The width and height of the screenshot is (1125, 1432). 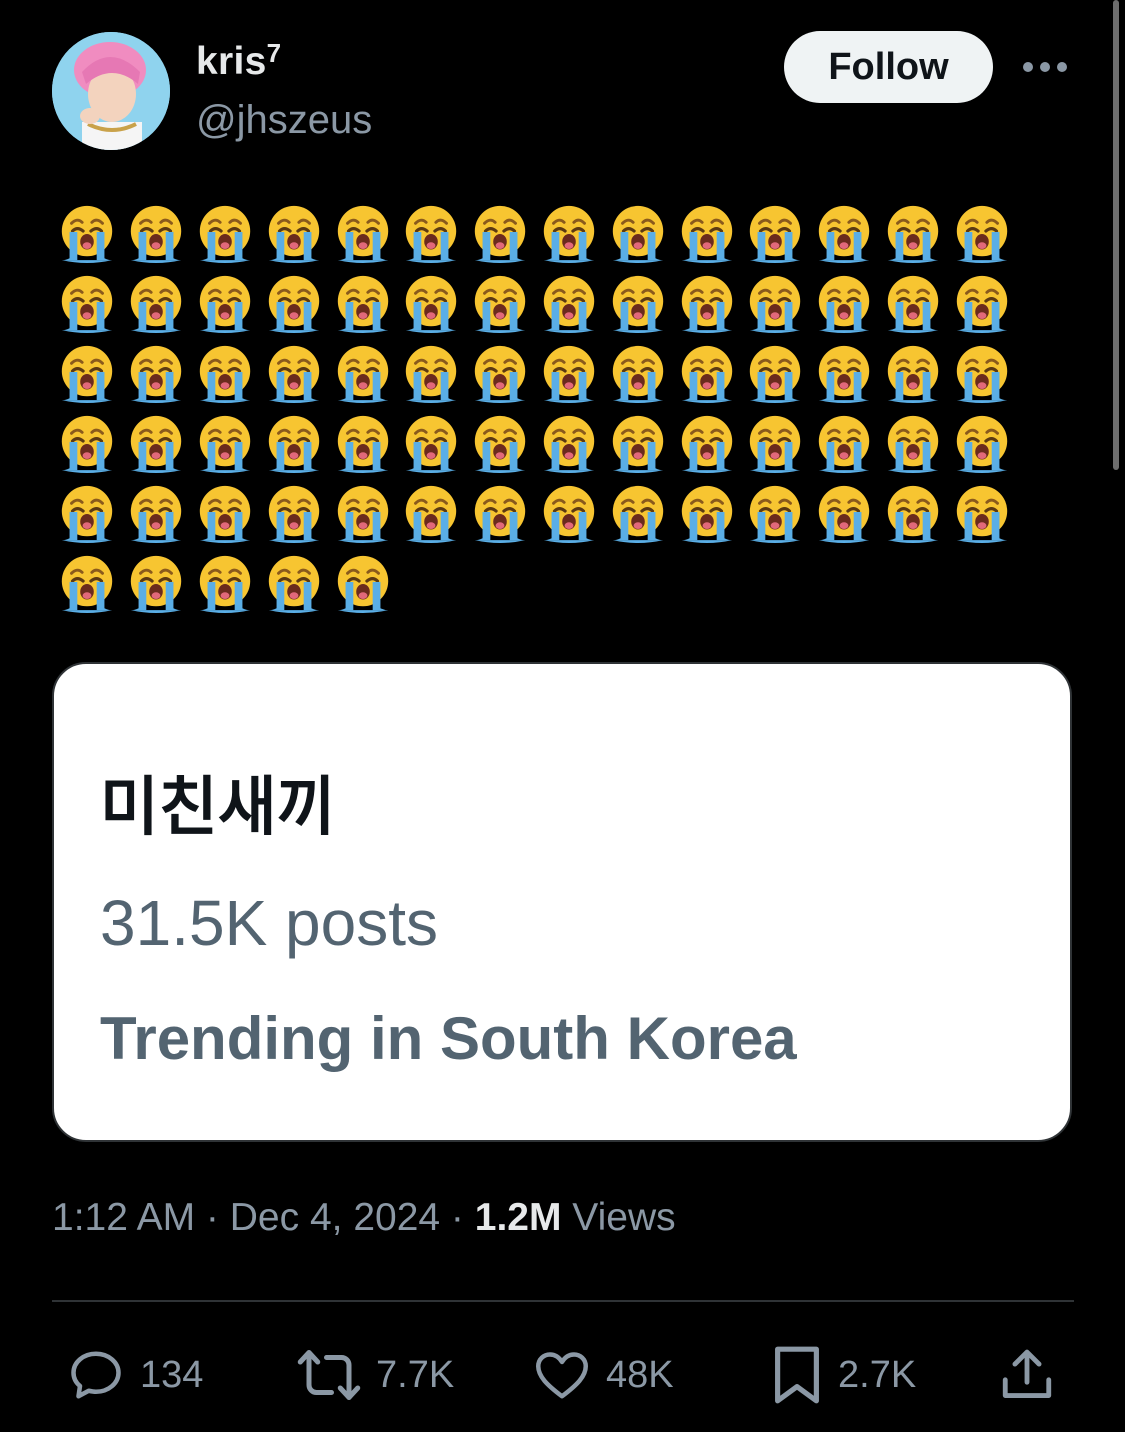 I want to click on display-name-suffix: 7, so click(x=274, y=53).